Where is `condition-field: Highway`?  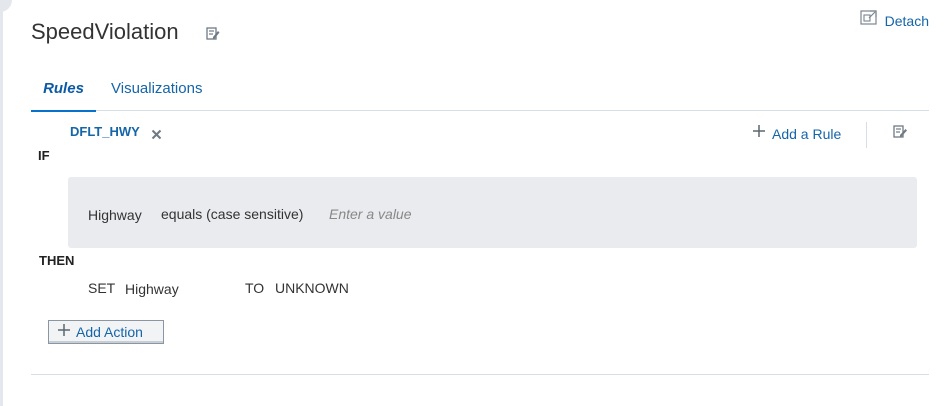 condition-field: Highway is located at coordinates (115, 215).